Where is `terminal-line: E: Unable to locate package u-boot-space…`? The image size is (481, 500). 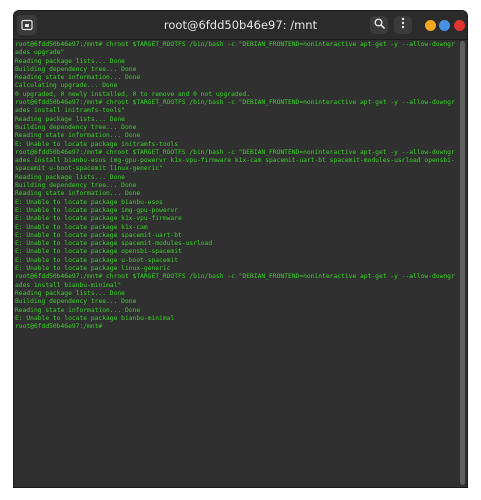
terminal-line: E: Unable to locate package u-boot-space… is located at coordinates (97, 260).